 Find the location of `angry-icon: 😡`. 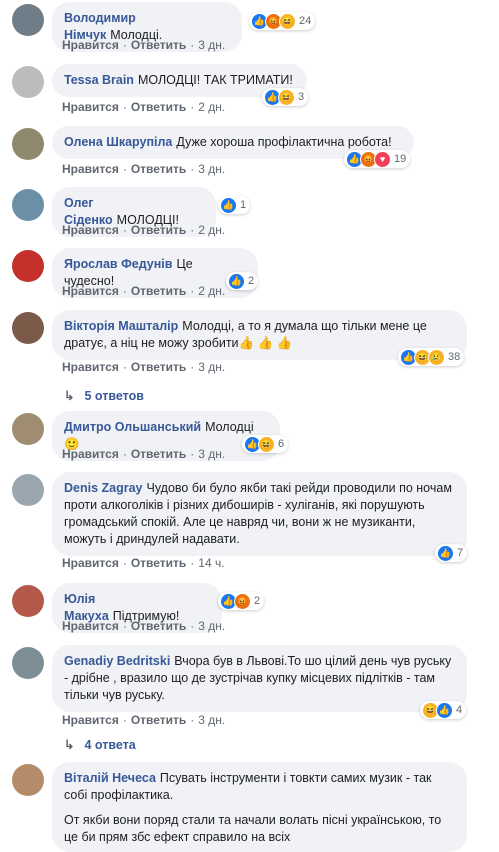

angry-icon: 😡 is located at coordinates (242, 601).